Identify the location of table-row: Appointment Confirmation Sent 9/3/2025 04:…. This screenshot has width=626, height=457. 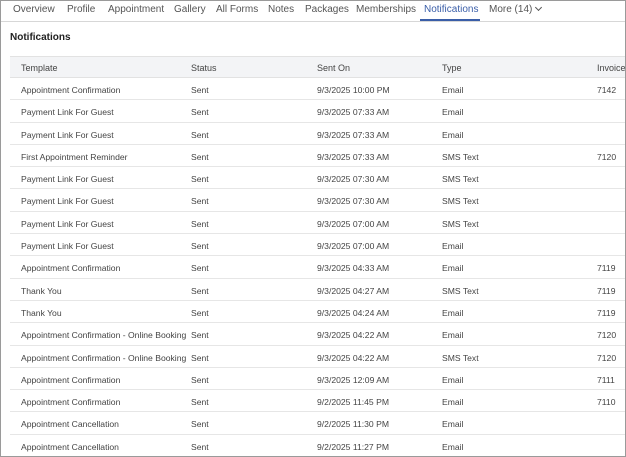
(317, 267).